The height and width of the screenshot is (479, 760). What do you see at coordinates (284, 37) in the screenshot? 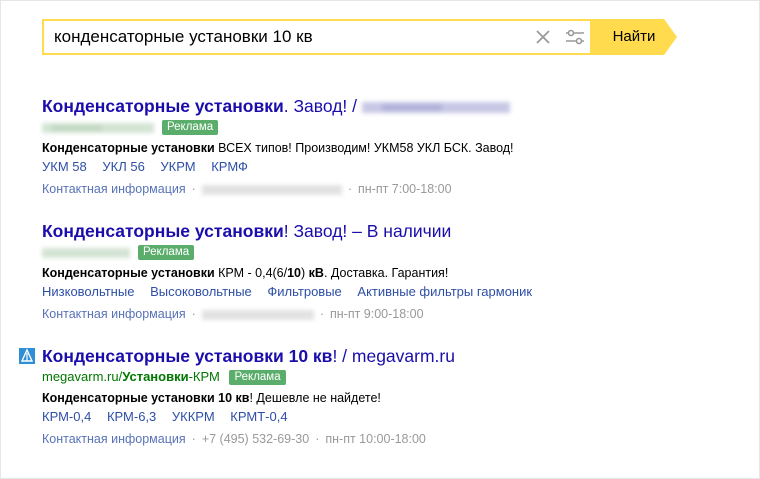
I see `search-input` at bounding box center [284, 37].